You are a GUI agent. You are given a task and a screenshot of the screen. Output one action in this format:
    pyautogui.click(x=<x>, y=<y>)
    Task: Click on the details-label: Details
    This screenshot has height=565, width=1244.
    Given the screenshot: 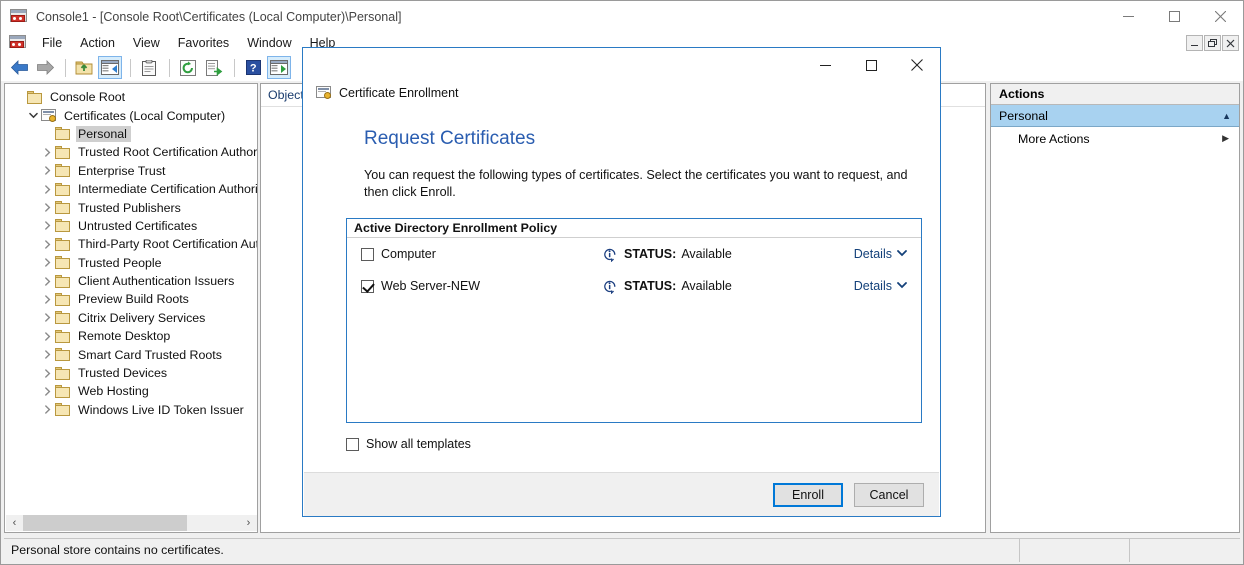 What is the action you would take?
    pyautogui.click(x=872, y=254)
    